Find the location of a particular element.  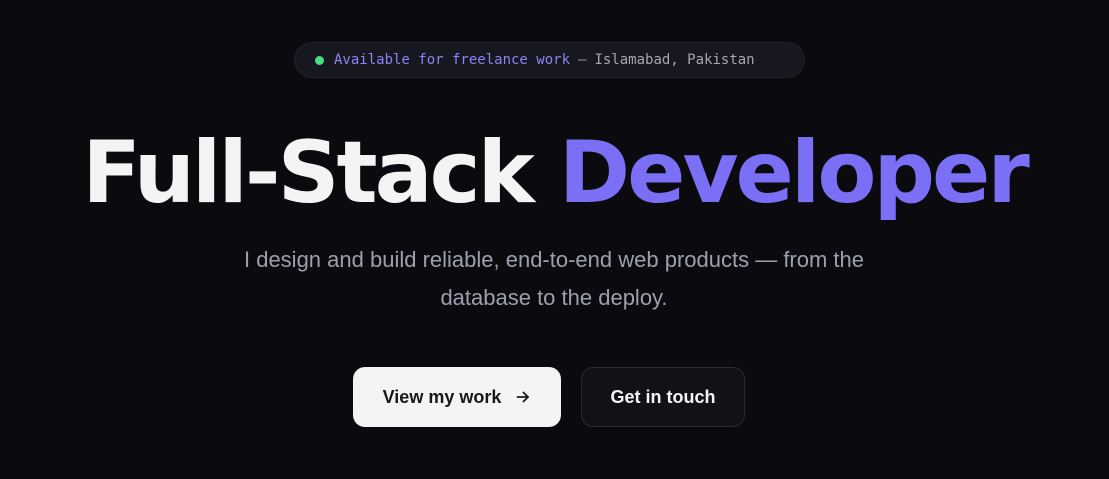

location-text: Islamabad, Pakistan is located at coordinates (674, 60).